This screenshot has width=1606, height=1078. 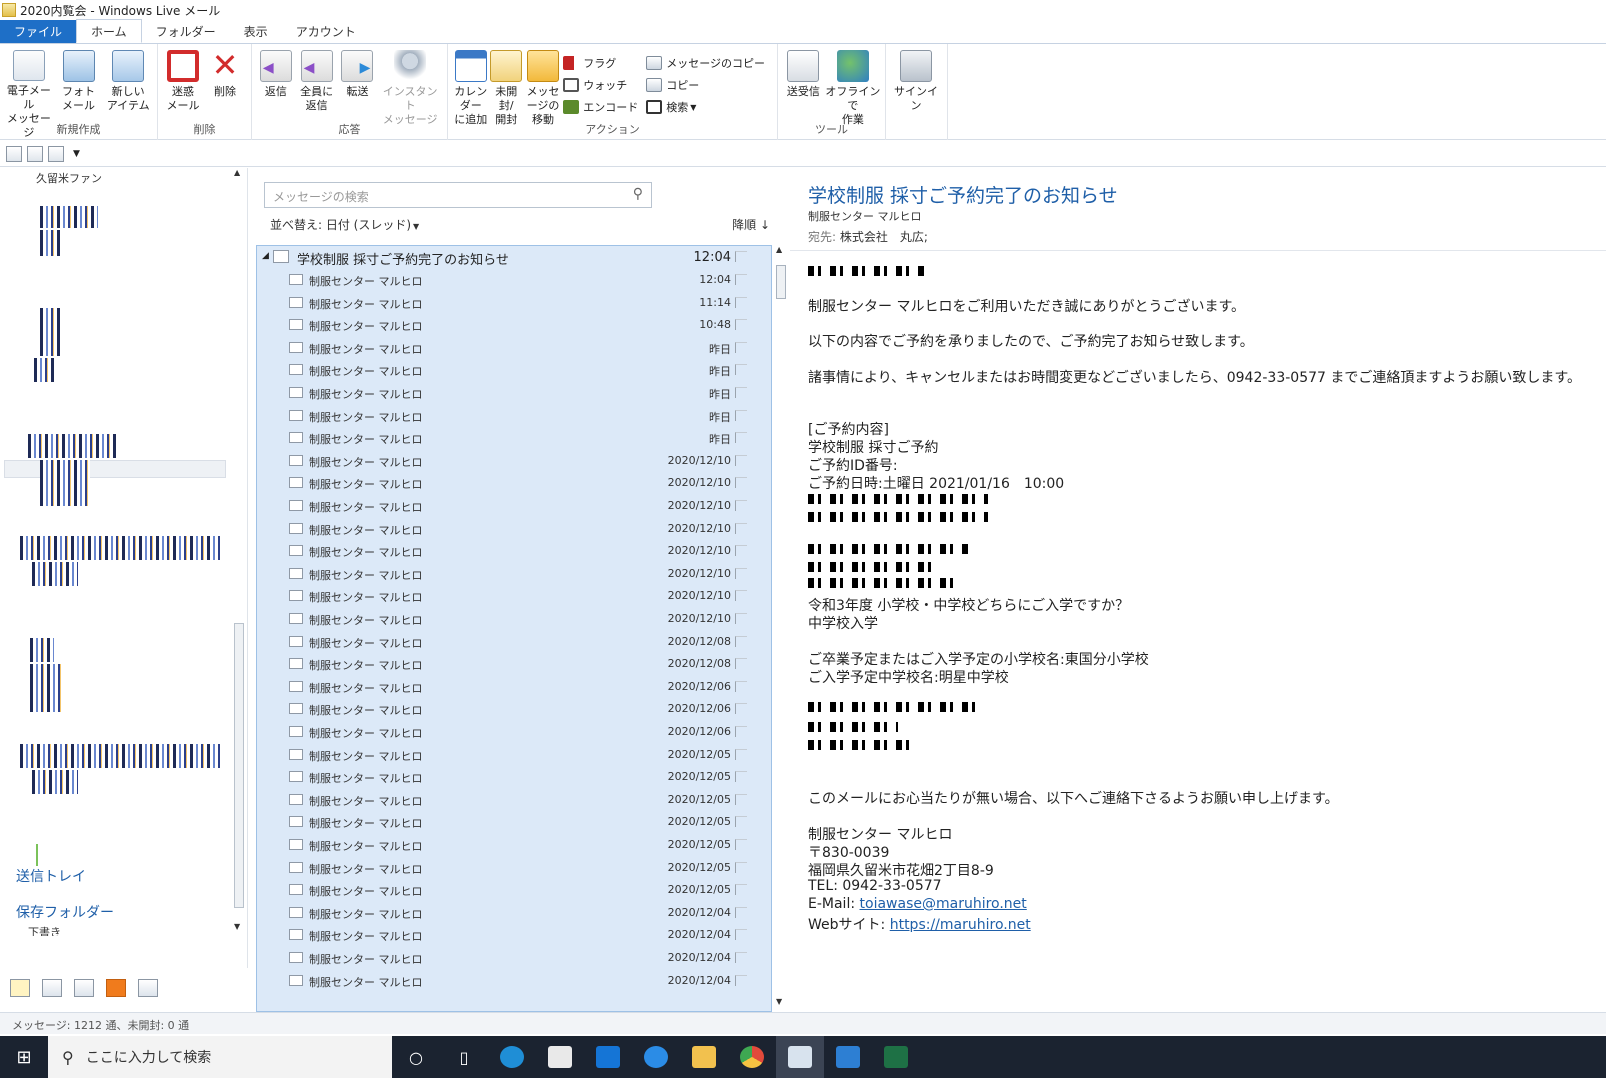 What do you see at coordinates (116, 988) in the screenshot?
I see `rss-feed-icon` at bounding box center [116, 988].